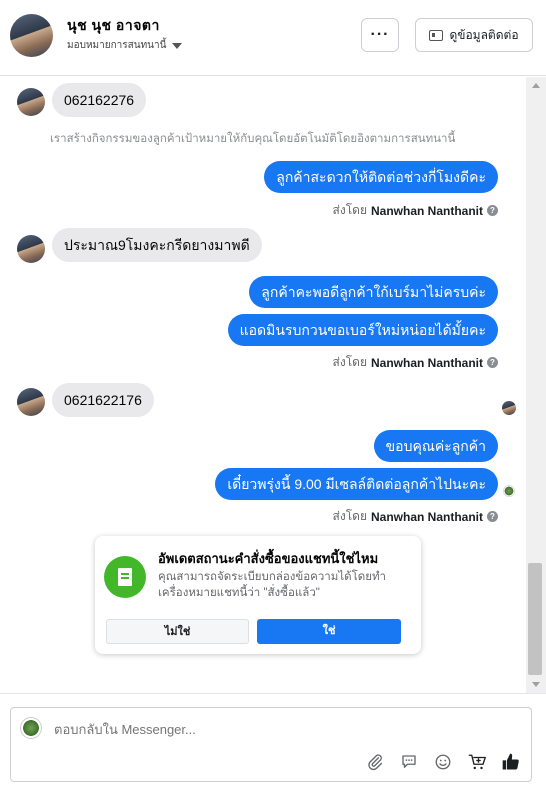  Describe the element at coordinates (31, 35) in the screenshot. I see `customer-avatar` at that location.